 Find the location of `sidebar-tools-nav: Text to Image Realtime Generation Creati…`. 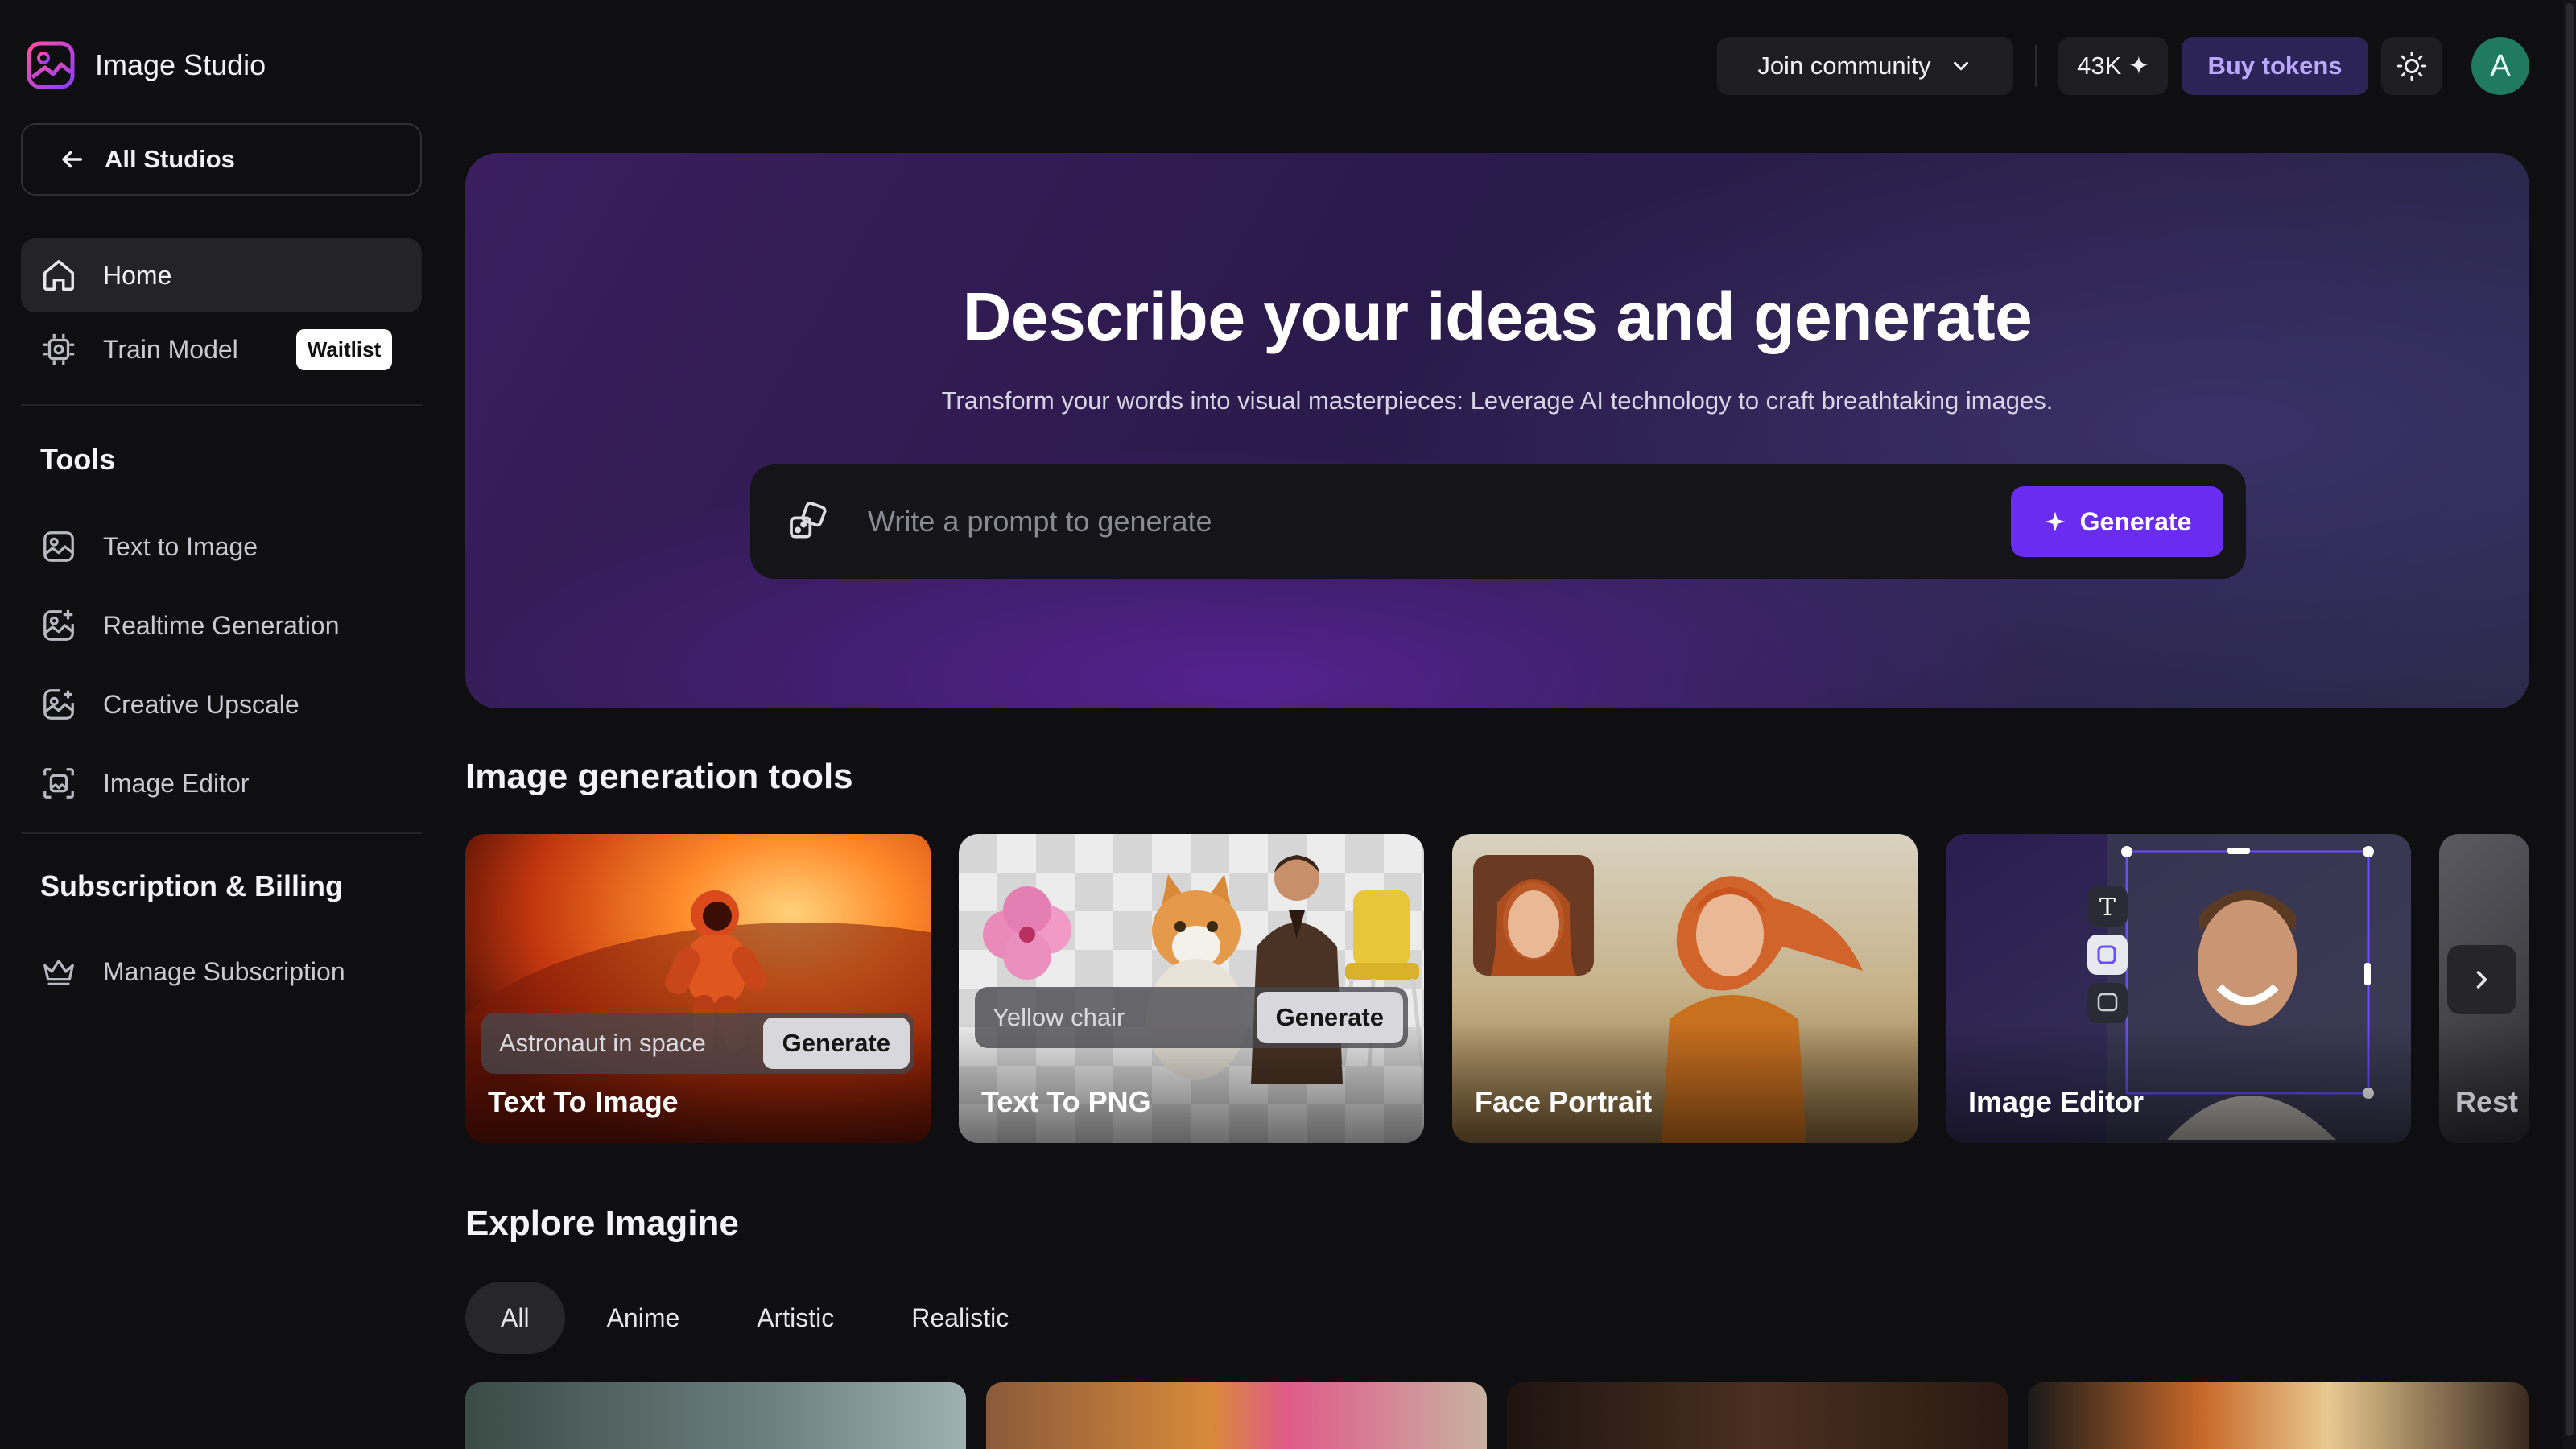

sidebar-tools-nav: Text to Image Realtime Generation Creati… is located at coordinates (221, 665).